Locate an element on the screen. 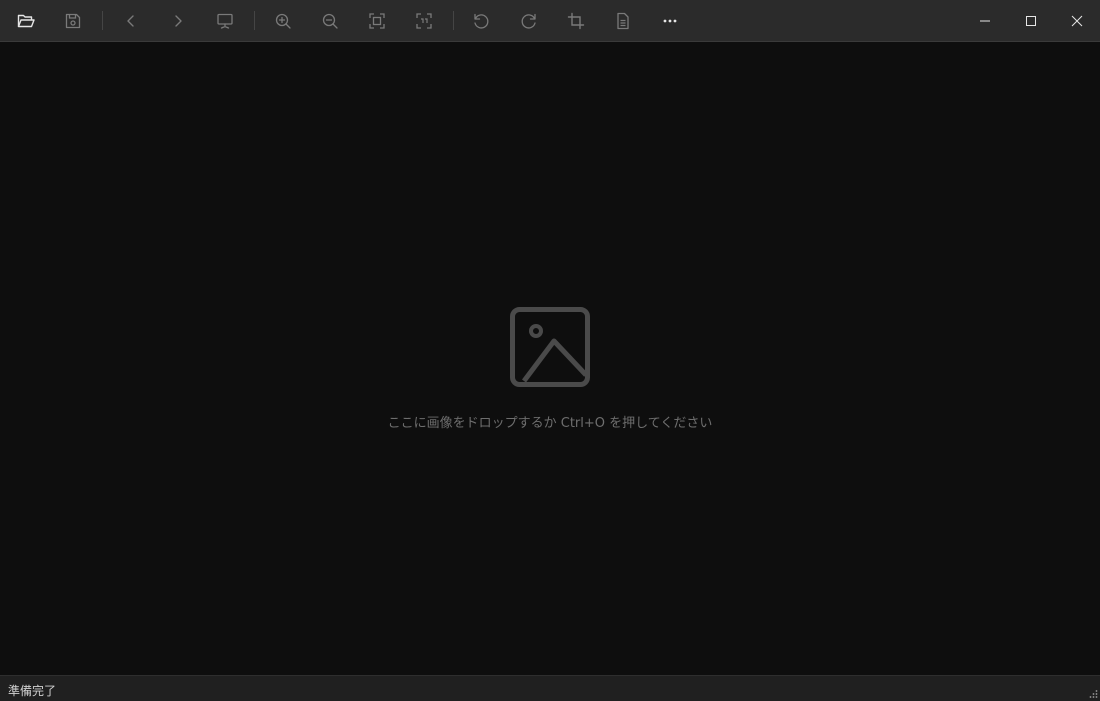 Image resolution: width=1100 pixels, height=701 pixels. document-icon is located at coordinates (623, 20).